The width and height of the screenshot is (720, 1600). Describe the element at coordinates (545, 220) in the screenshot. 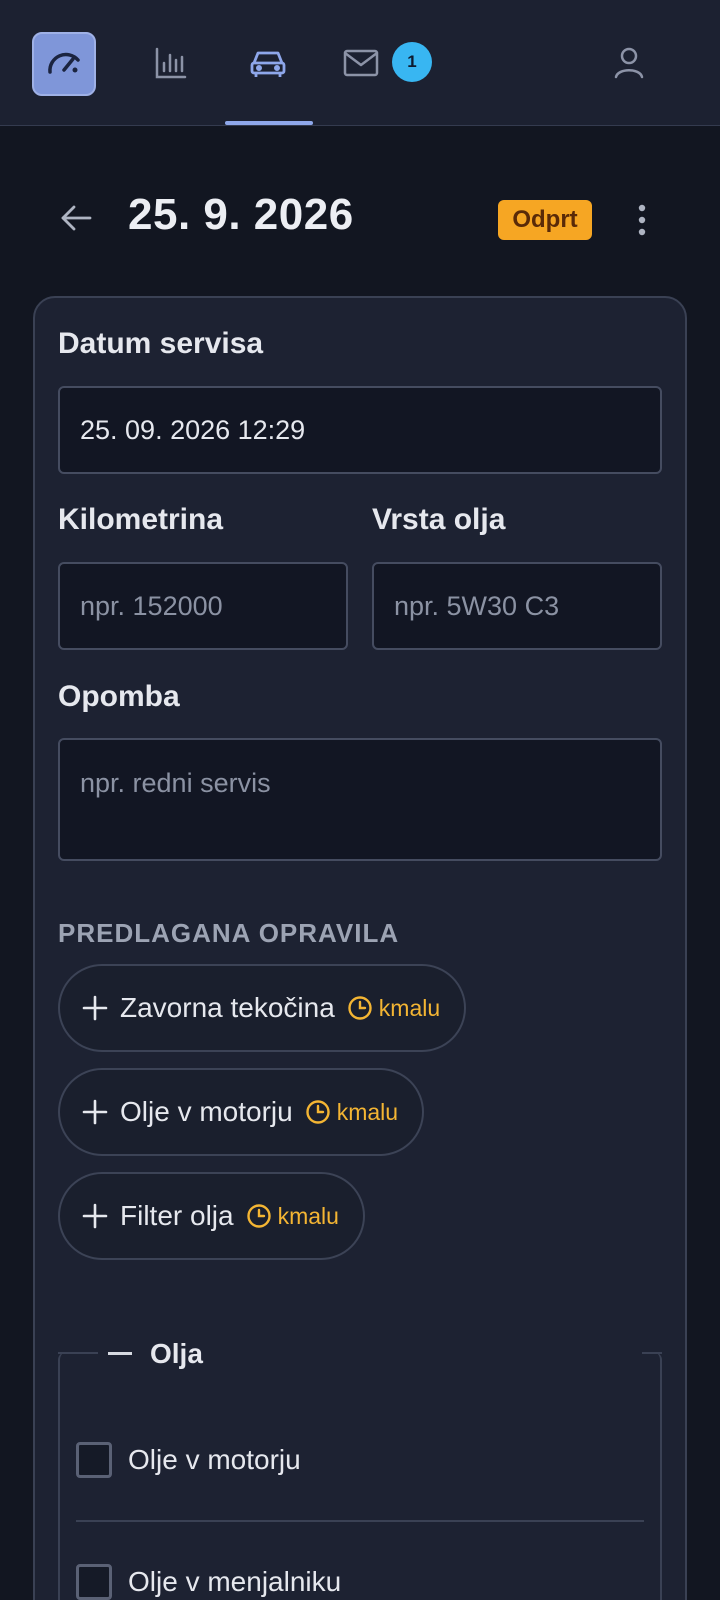

I see `status-badge: Odprt` at that location.